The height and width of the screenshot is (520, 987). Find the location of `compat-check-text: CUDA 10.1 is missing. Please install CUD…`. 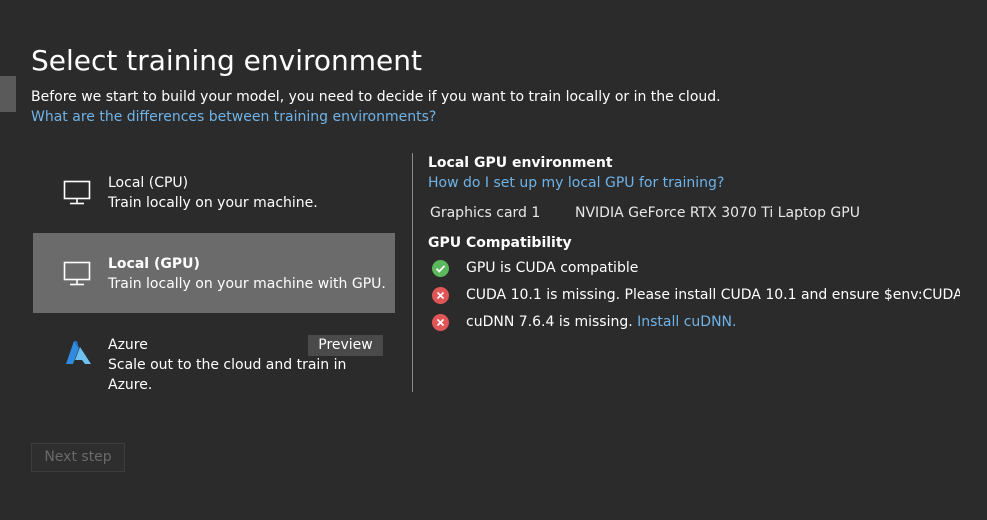

compat-check-text: CUDA 10.1 is missing. Please install CUD… is located at coordinates (713, 295).